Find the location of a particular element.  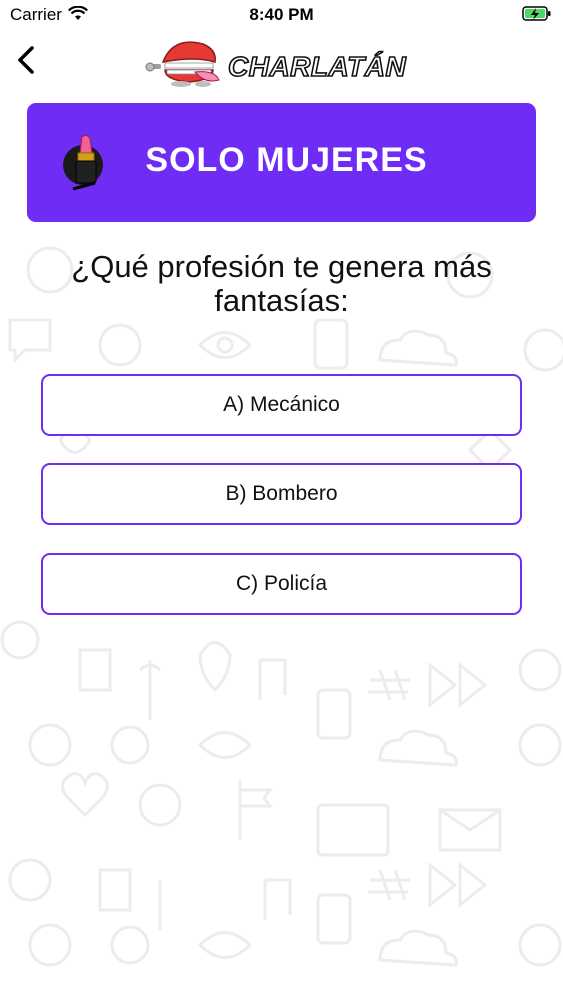

back-button is located at coordinates (28, 60).